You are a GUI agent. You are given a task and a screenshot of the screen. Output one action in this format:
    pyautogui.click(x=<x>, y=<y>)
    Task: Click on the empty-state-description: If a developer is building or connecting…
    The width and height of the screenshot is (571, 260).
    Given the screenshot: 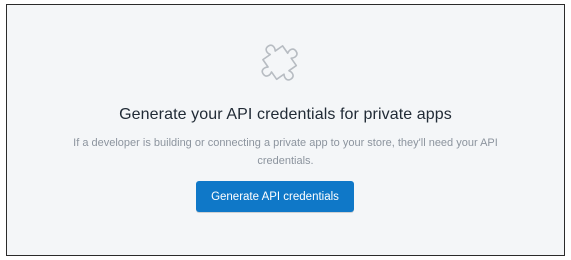 What is the action you would take?
    pyautogui.click(x=285, y=152)
    